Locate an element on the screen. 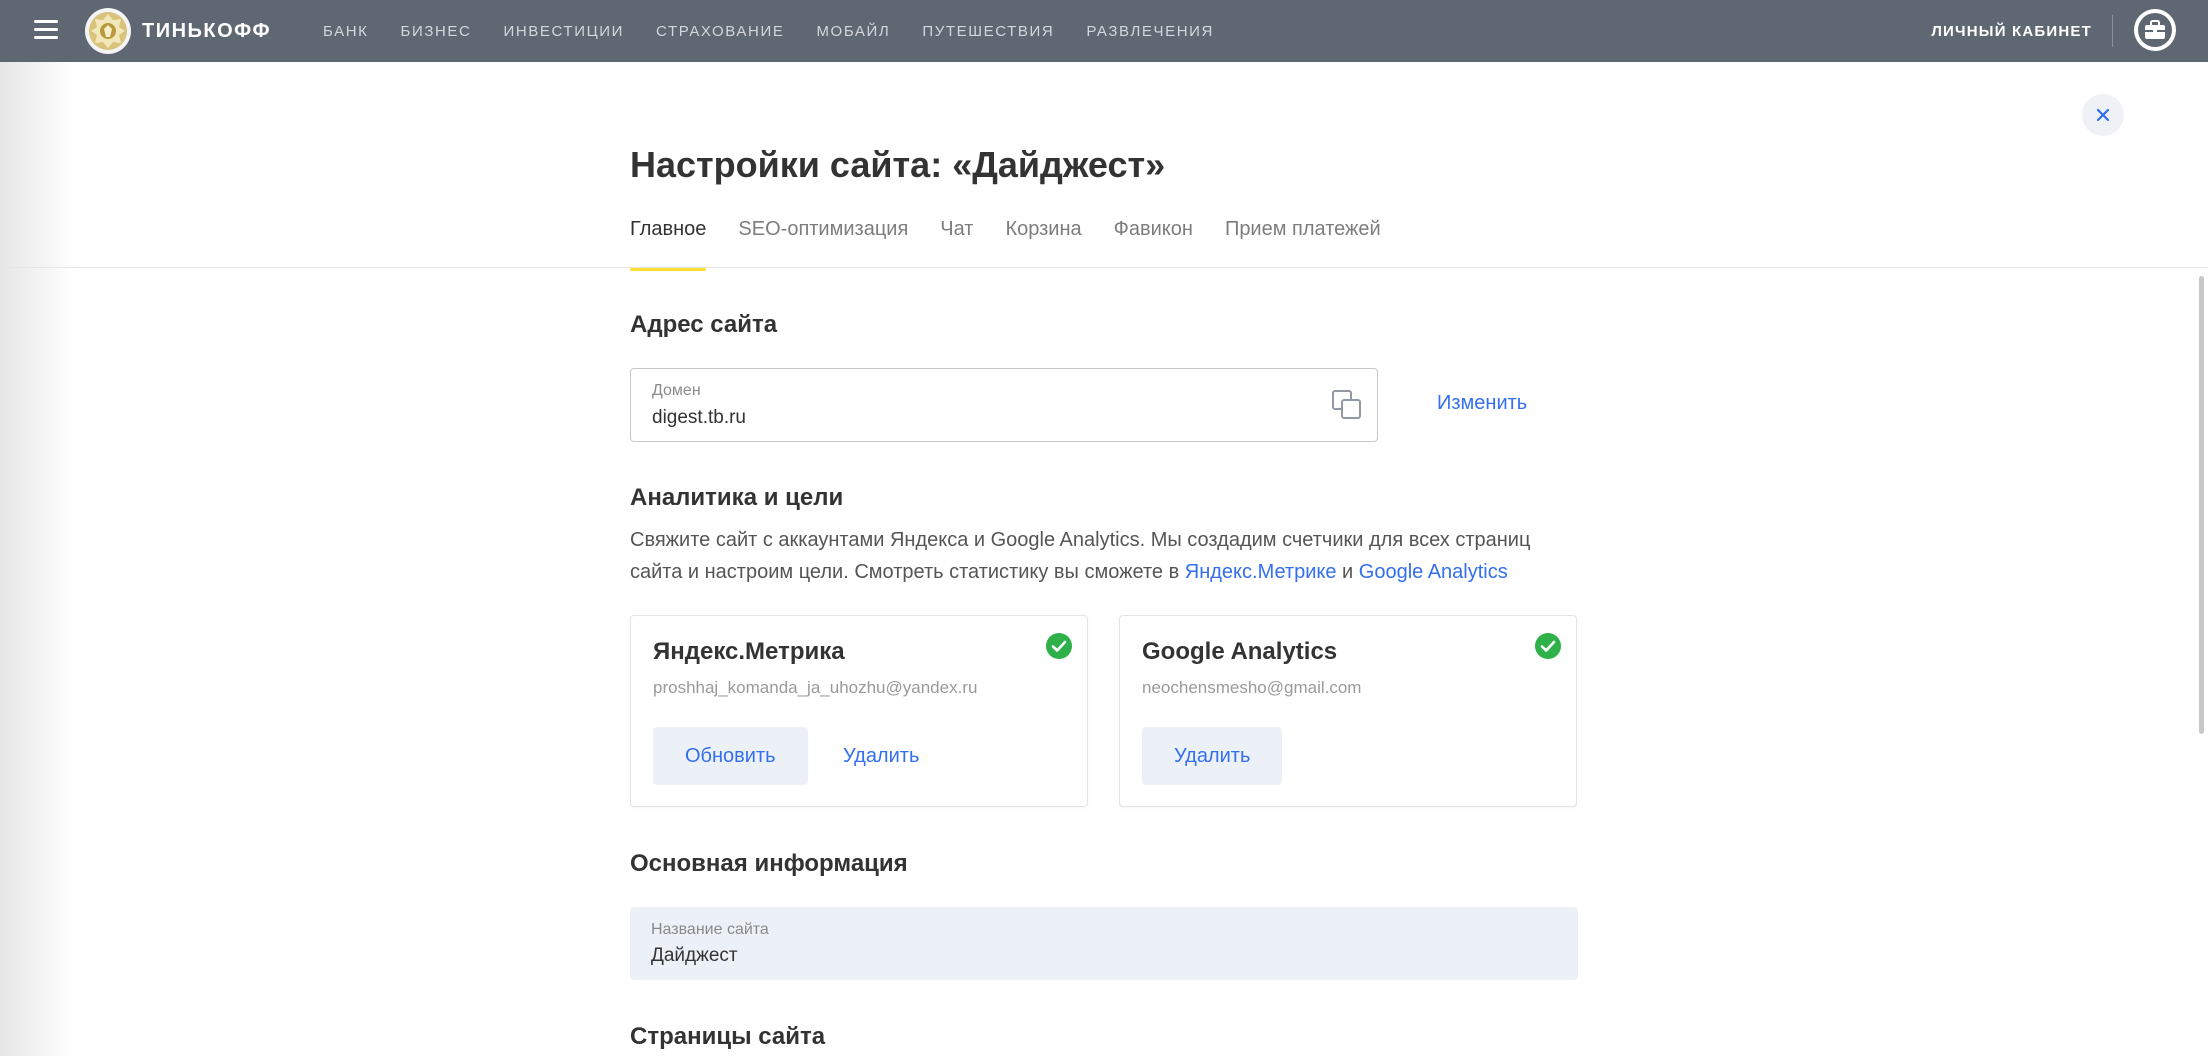  delete-yandex-button: Удалить is located at coordinates (881, 756).